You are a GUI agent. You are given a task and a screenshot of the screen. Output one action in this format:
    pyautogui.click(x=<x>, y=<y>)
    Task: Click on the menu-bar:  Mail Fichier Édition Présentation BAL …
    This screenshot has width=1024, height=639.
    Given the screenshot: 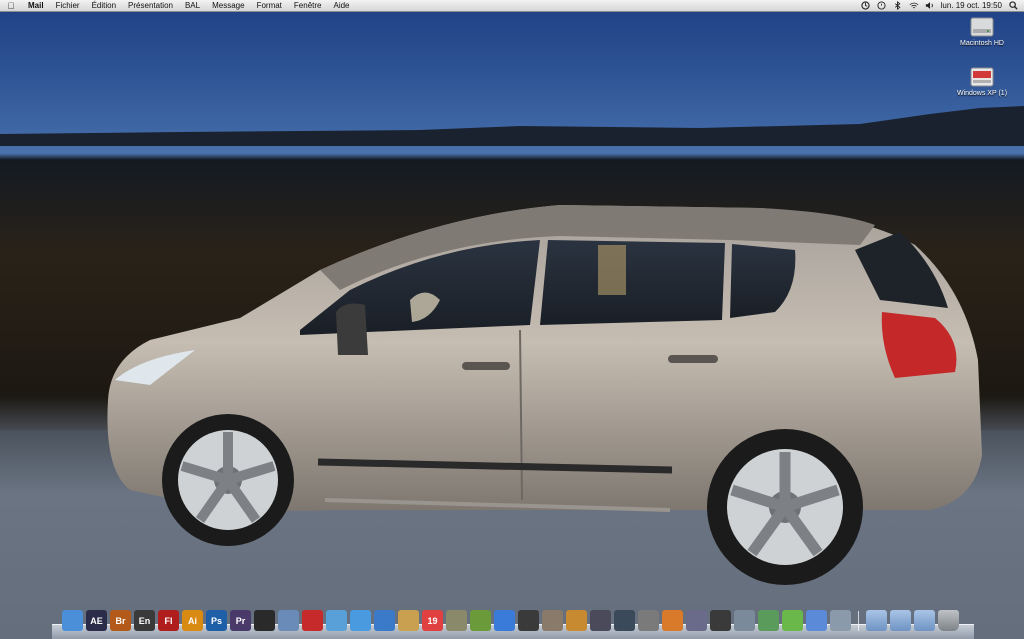 What is the action you would take?
    pyautogui.click(x=512, y=6)
    